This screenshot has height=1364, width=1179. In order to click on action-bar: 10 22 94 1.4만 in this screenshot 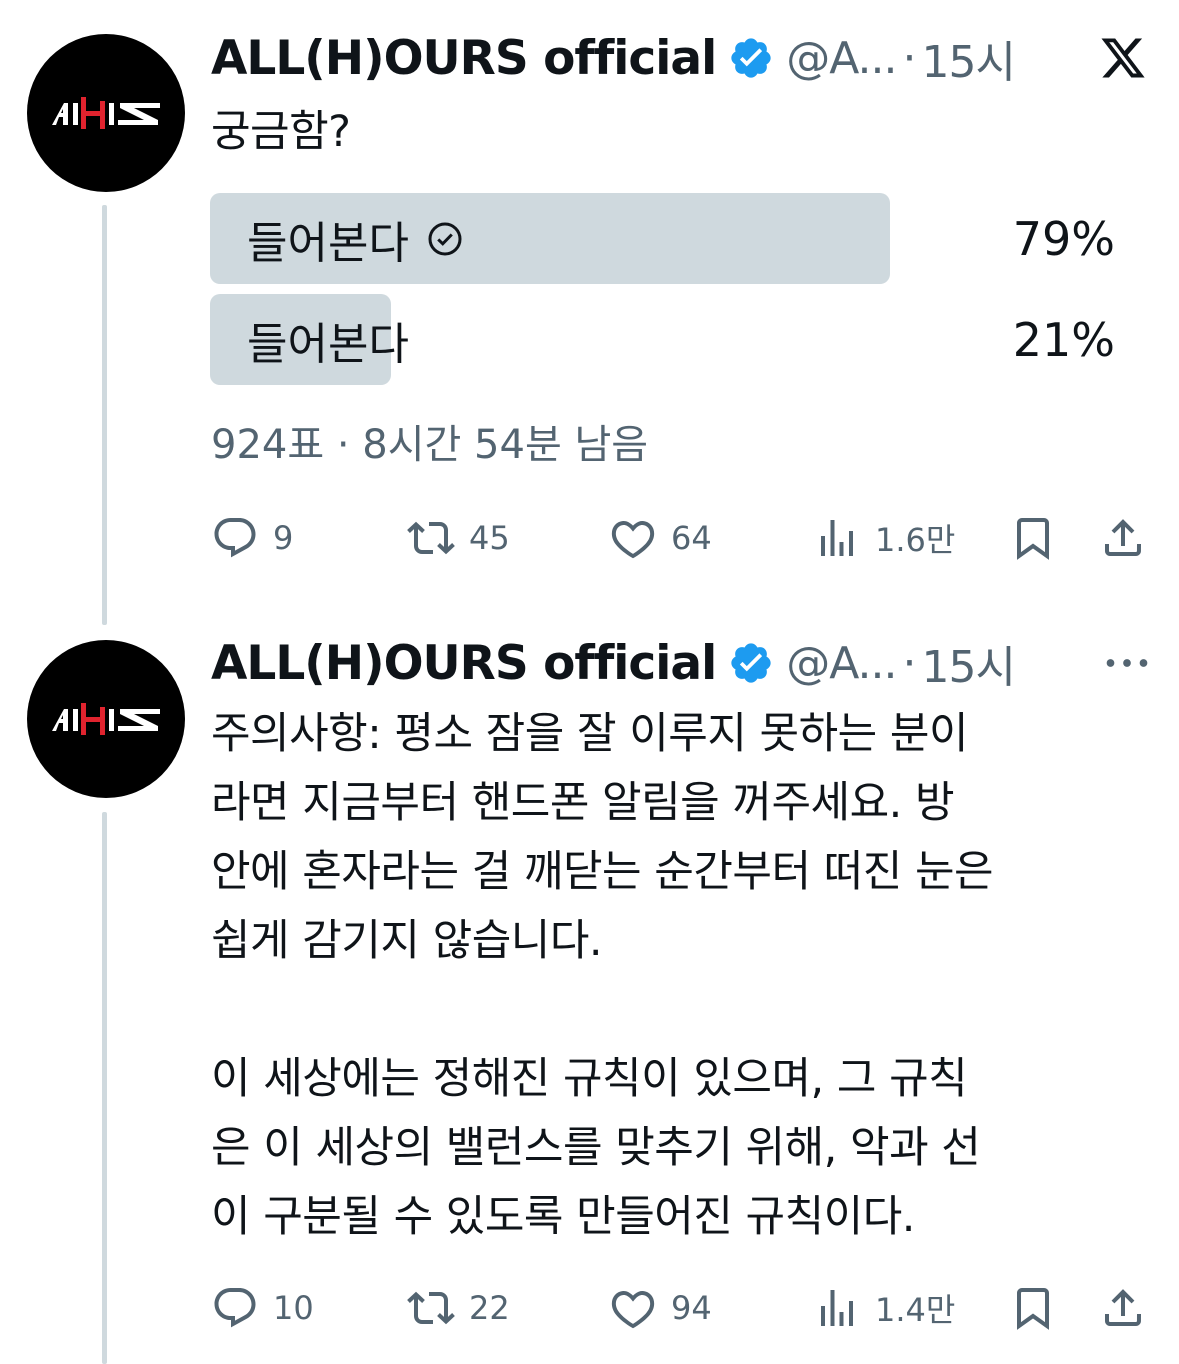, I will do `click(680, 1308)`.